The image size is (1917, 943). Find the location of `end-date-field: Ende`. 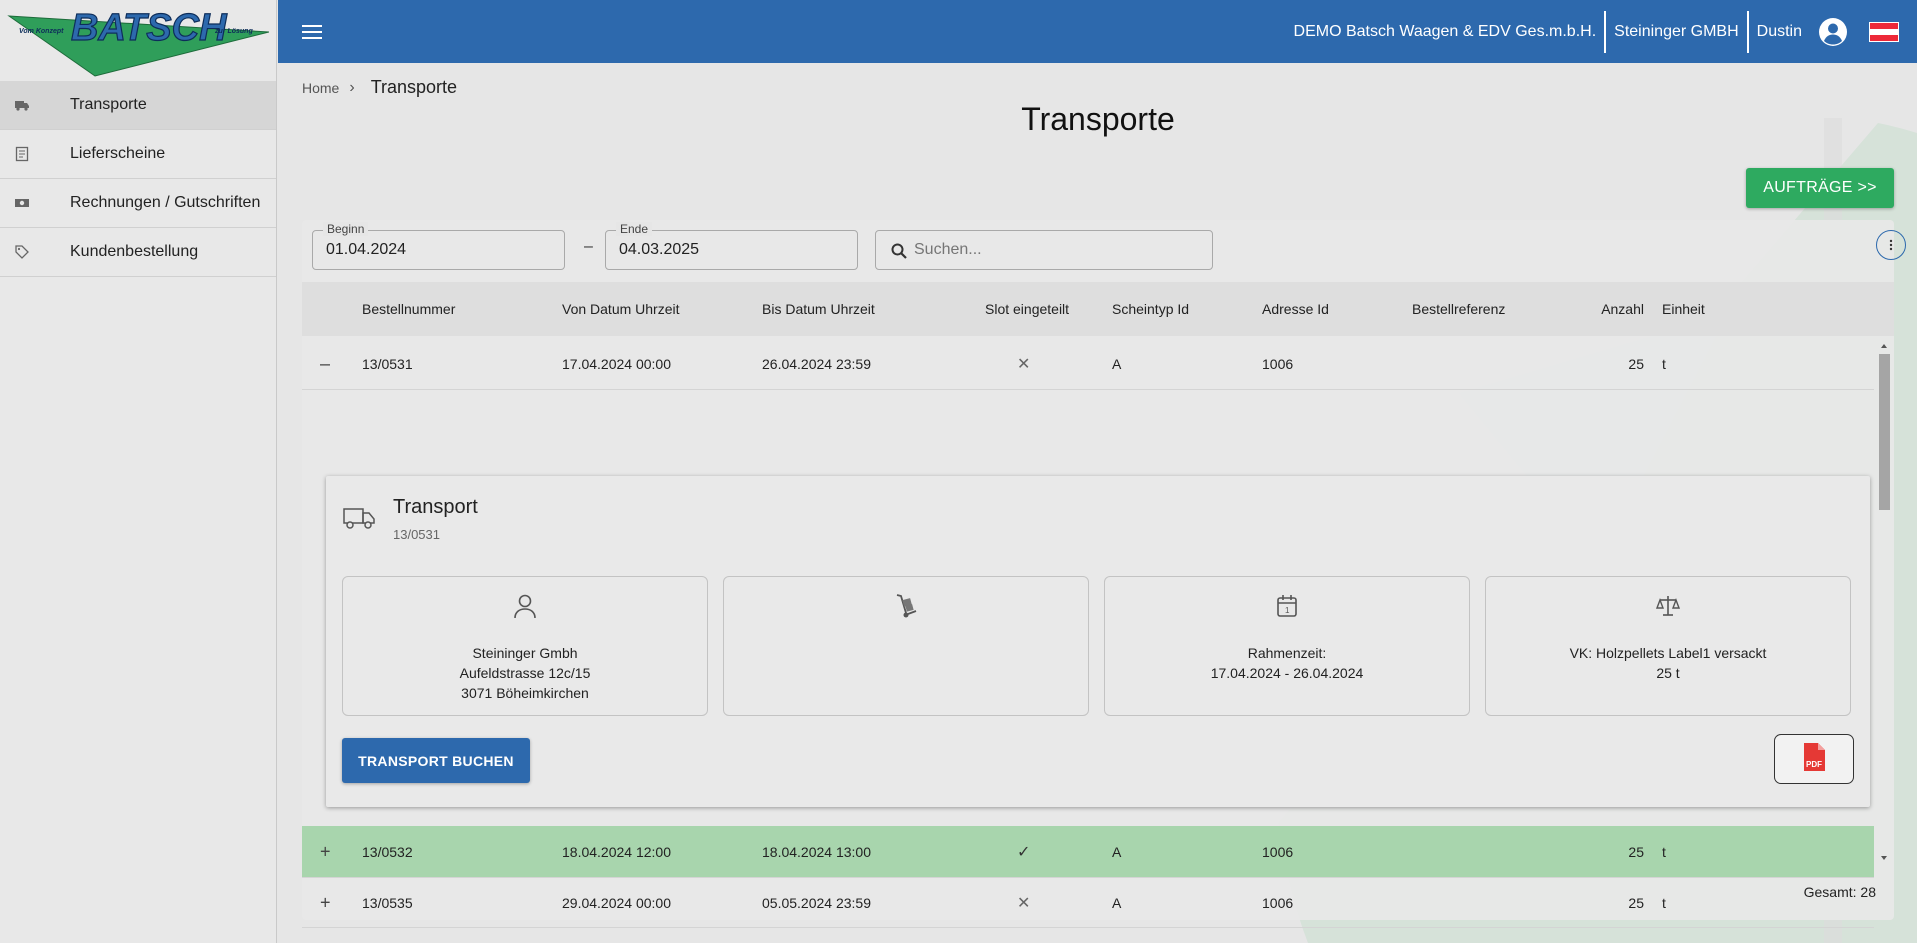

end-date-field: Ende is located at coordinates (731, 246).